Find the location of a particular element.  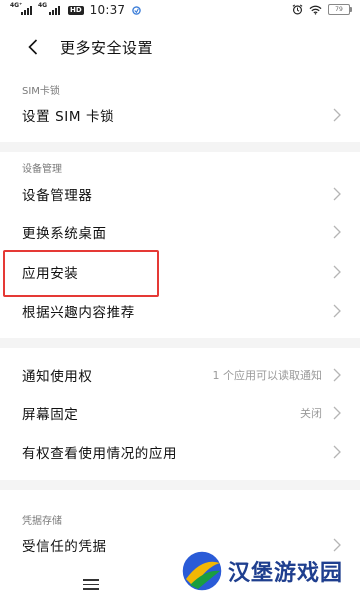

battery-icon: 79 is located at coordinates (340, 9).